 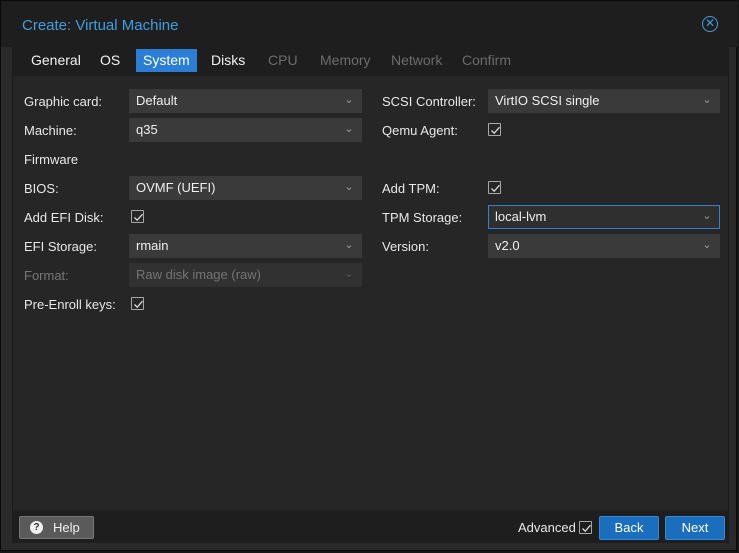 I want to click on tab-system: System, so click(x=166, y=60).